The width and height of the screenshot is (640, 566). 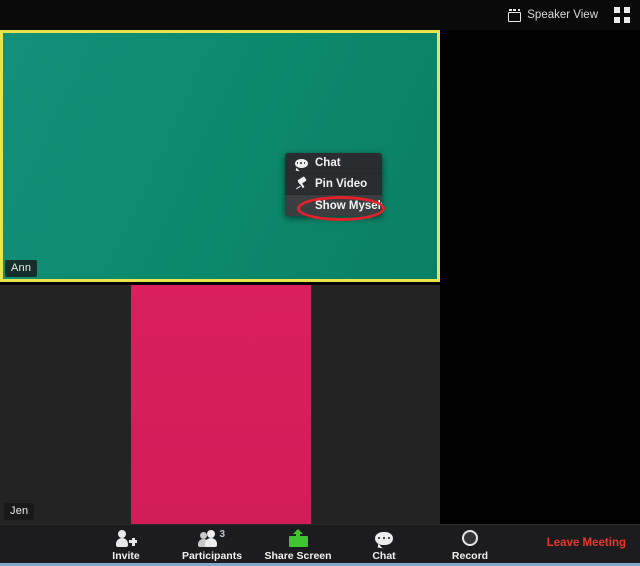 I want to click on toolbar-button-invite: Invite, so click(x=126, y=543).